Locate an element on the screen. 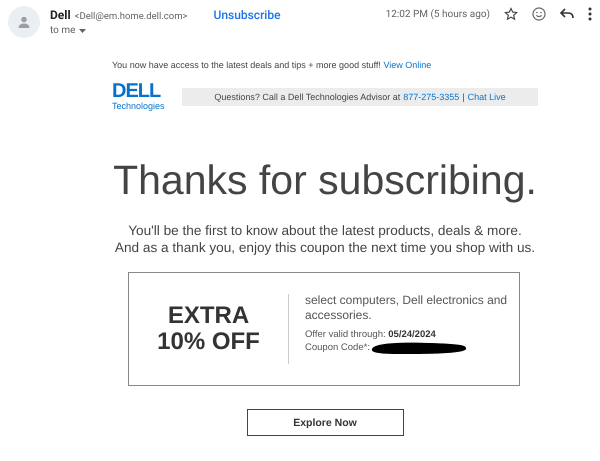  offer-text: EXTRA is located at coordinates (209, 316).